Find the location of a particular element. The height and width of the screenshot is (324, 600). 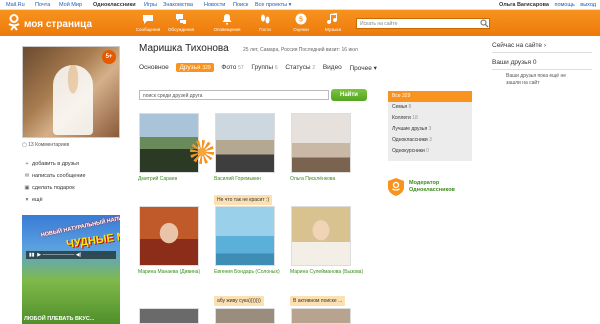

filter-coursemates: Однокурсники 0 is located at coordinates (430, 151).